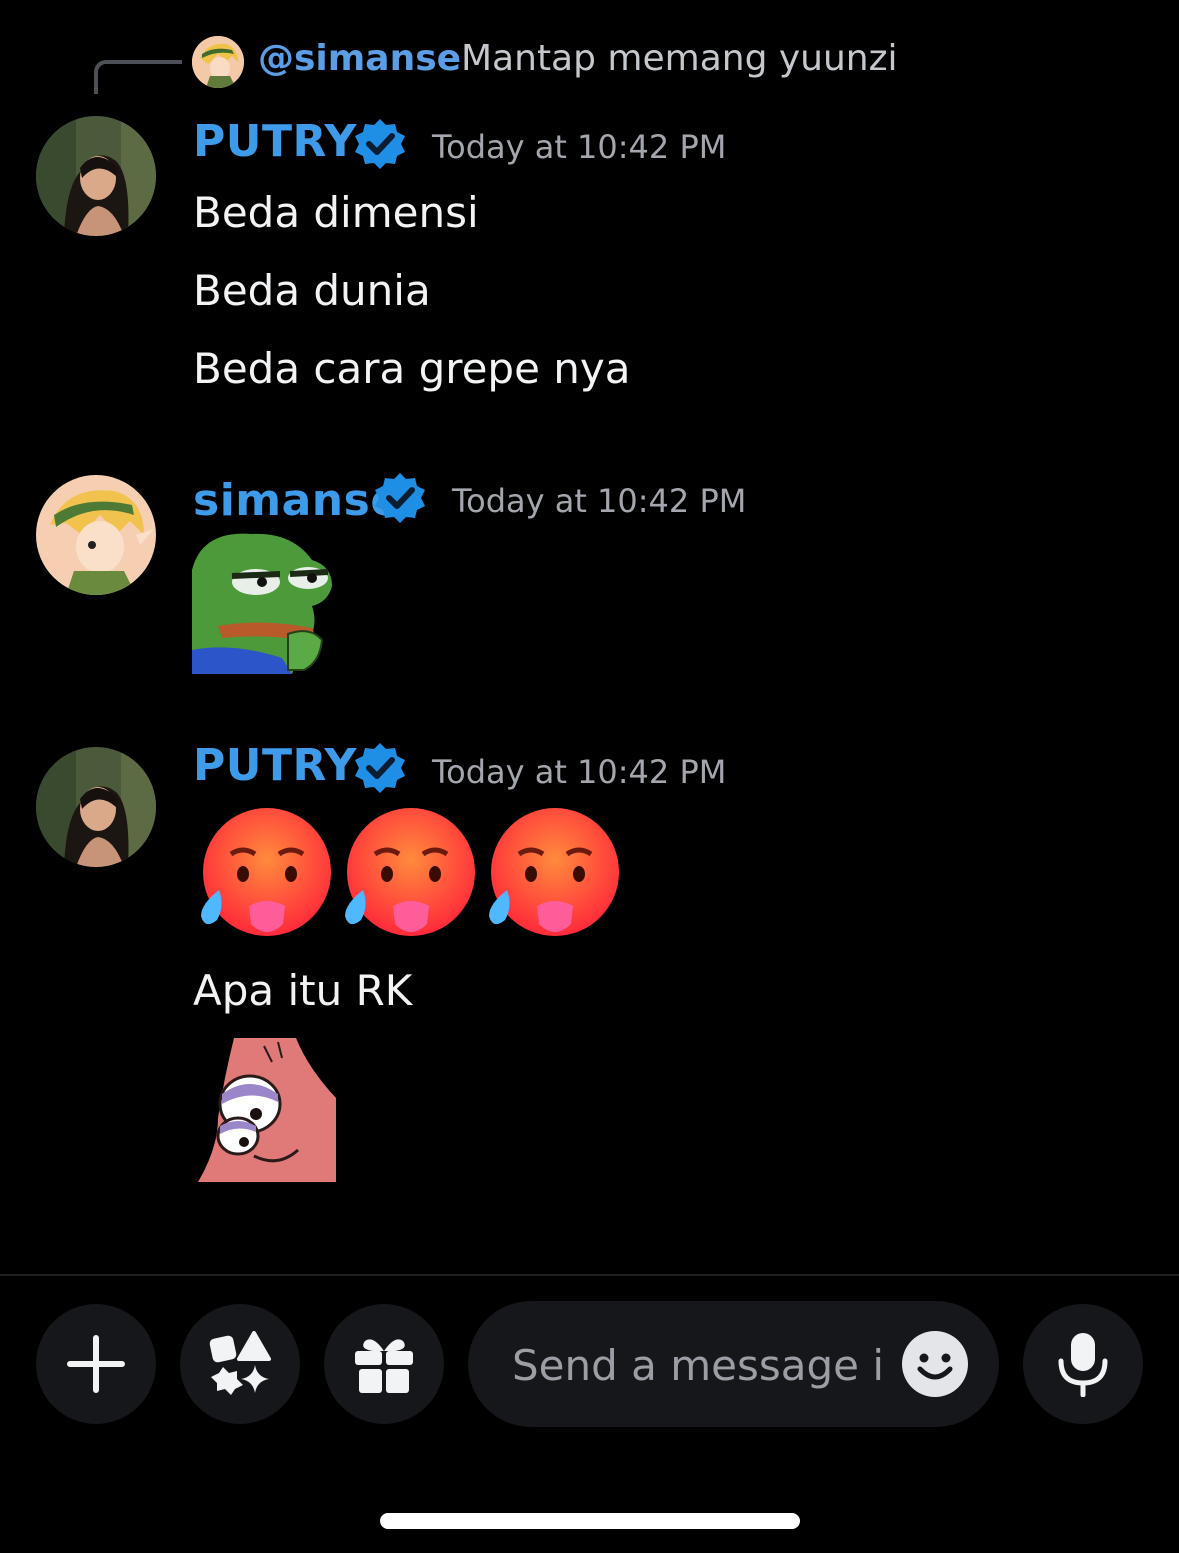 This screenshot has height=1553, width=1179. What do you see at coordinates (679, 58) in the screenshot?
I see `reply-text: Mantap memang yuunzi` at bounding box center [679, 58].